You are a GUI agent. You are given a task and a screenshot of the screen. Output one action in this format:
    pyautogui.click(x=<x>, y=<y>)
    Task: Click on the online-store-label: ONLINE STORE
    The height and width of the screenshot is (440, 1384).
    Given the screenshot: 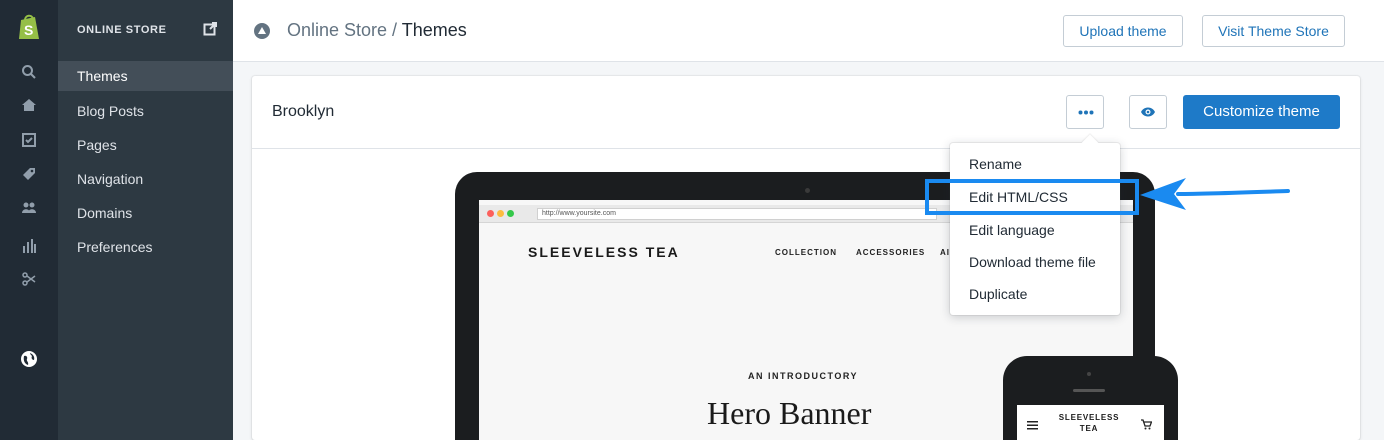 What is the action you would take?
    pyautogui.click(x=122, y=30)
    